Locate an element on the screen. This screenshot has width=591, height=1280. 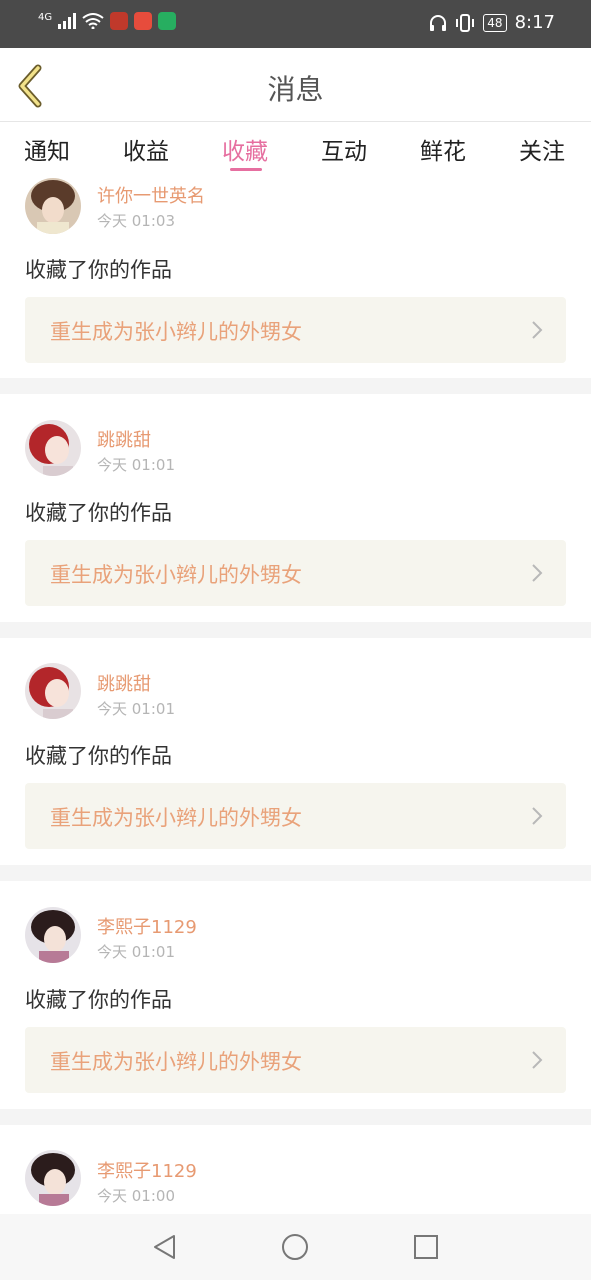
tab-earnings: 收益 is located at coordinates (146, 149).